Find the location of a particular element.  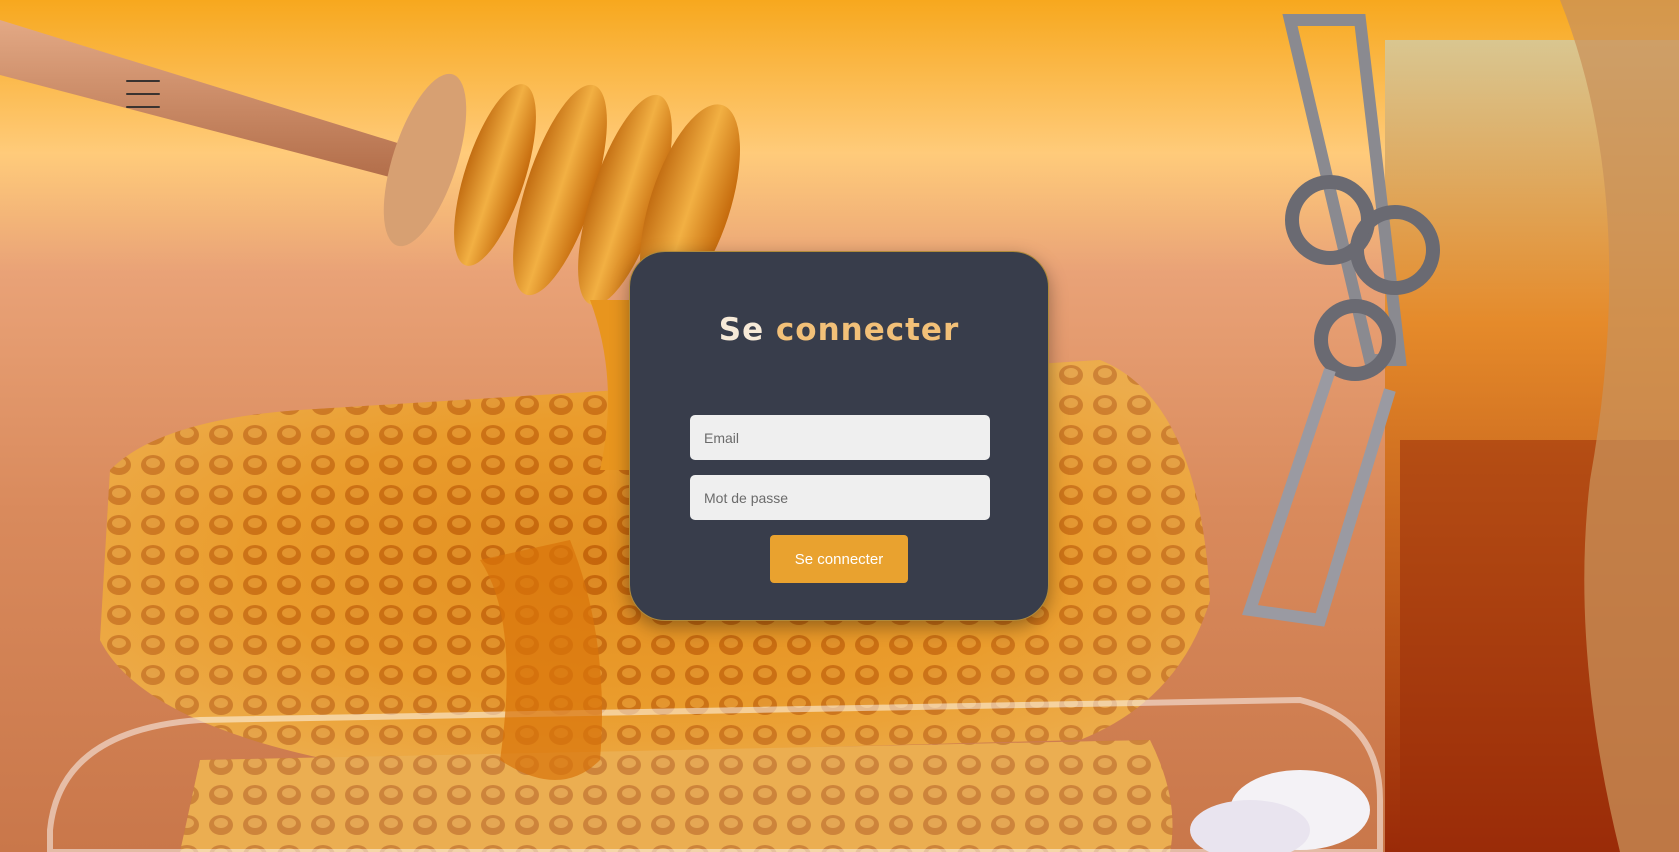

password-field is located at coordinates (840, 497).